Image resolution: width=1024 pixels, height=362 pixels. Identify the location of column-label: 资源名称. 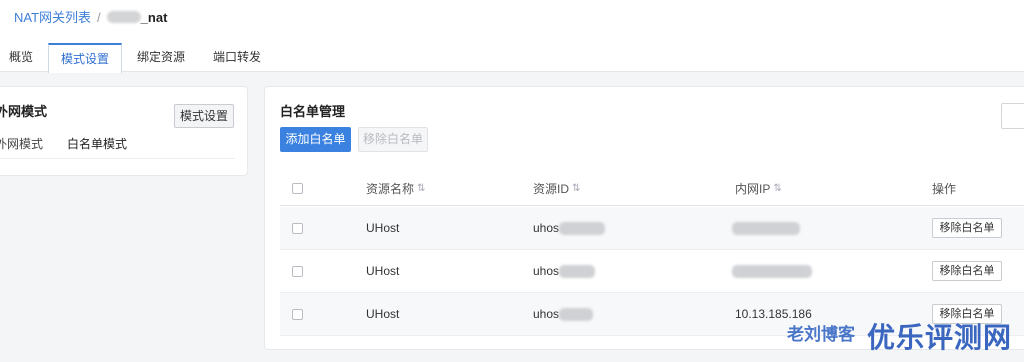
(390, 188).